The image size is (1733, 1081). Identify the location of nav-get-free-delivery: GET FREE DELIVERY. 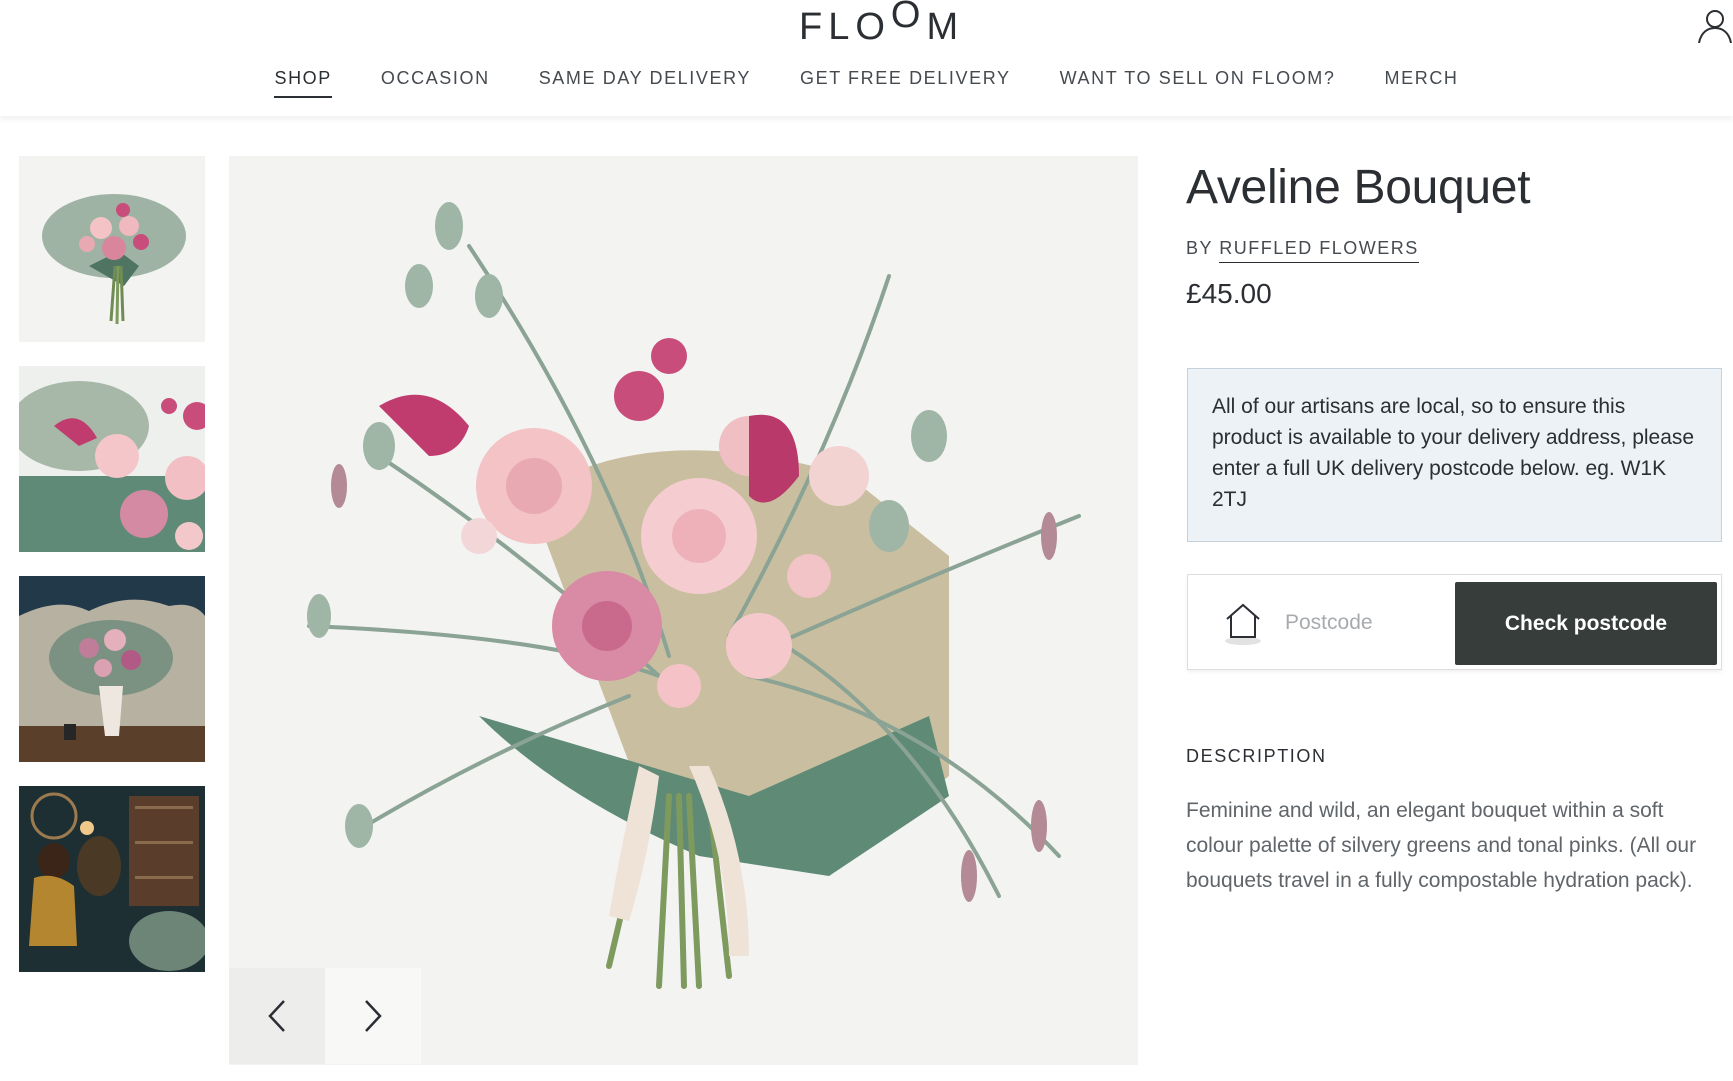
(905, 83).